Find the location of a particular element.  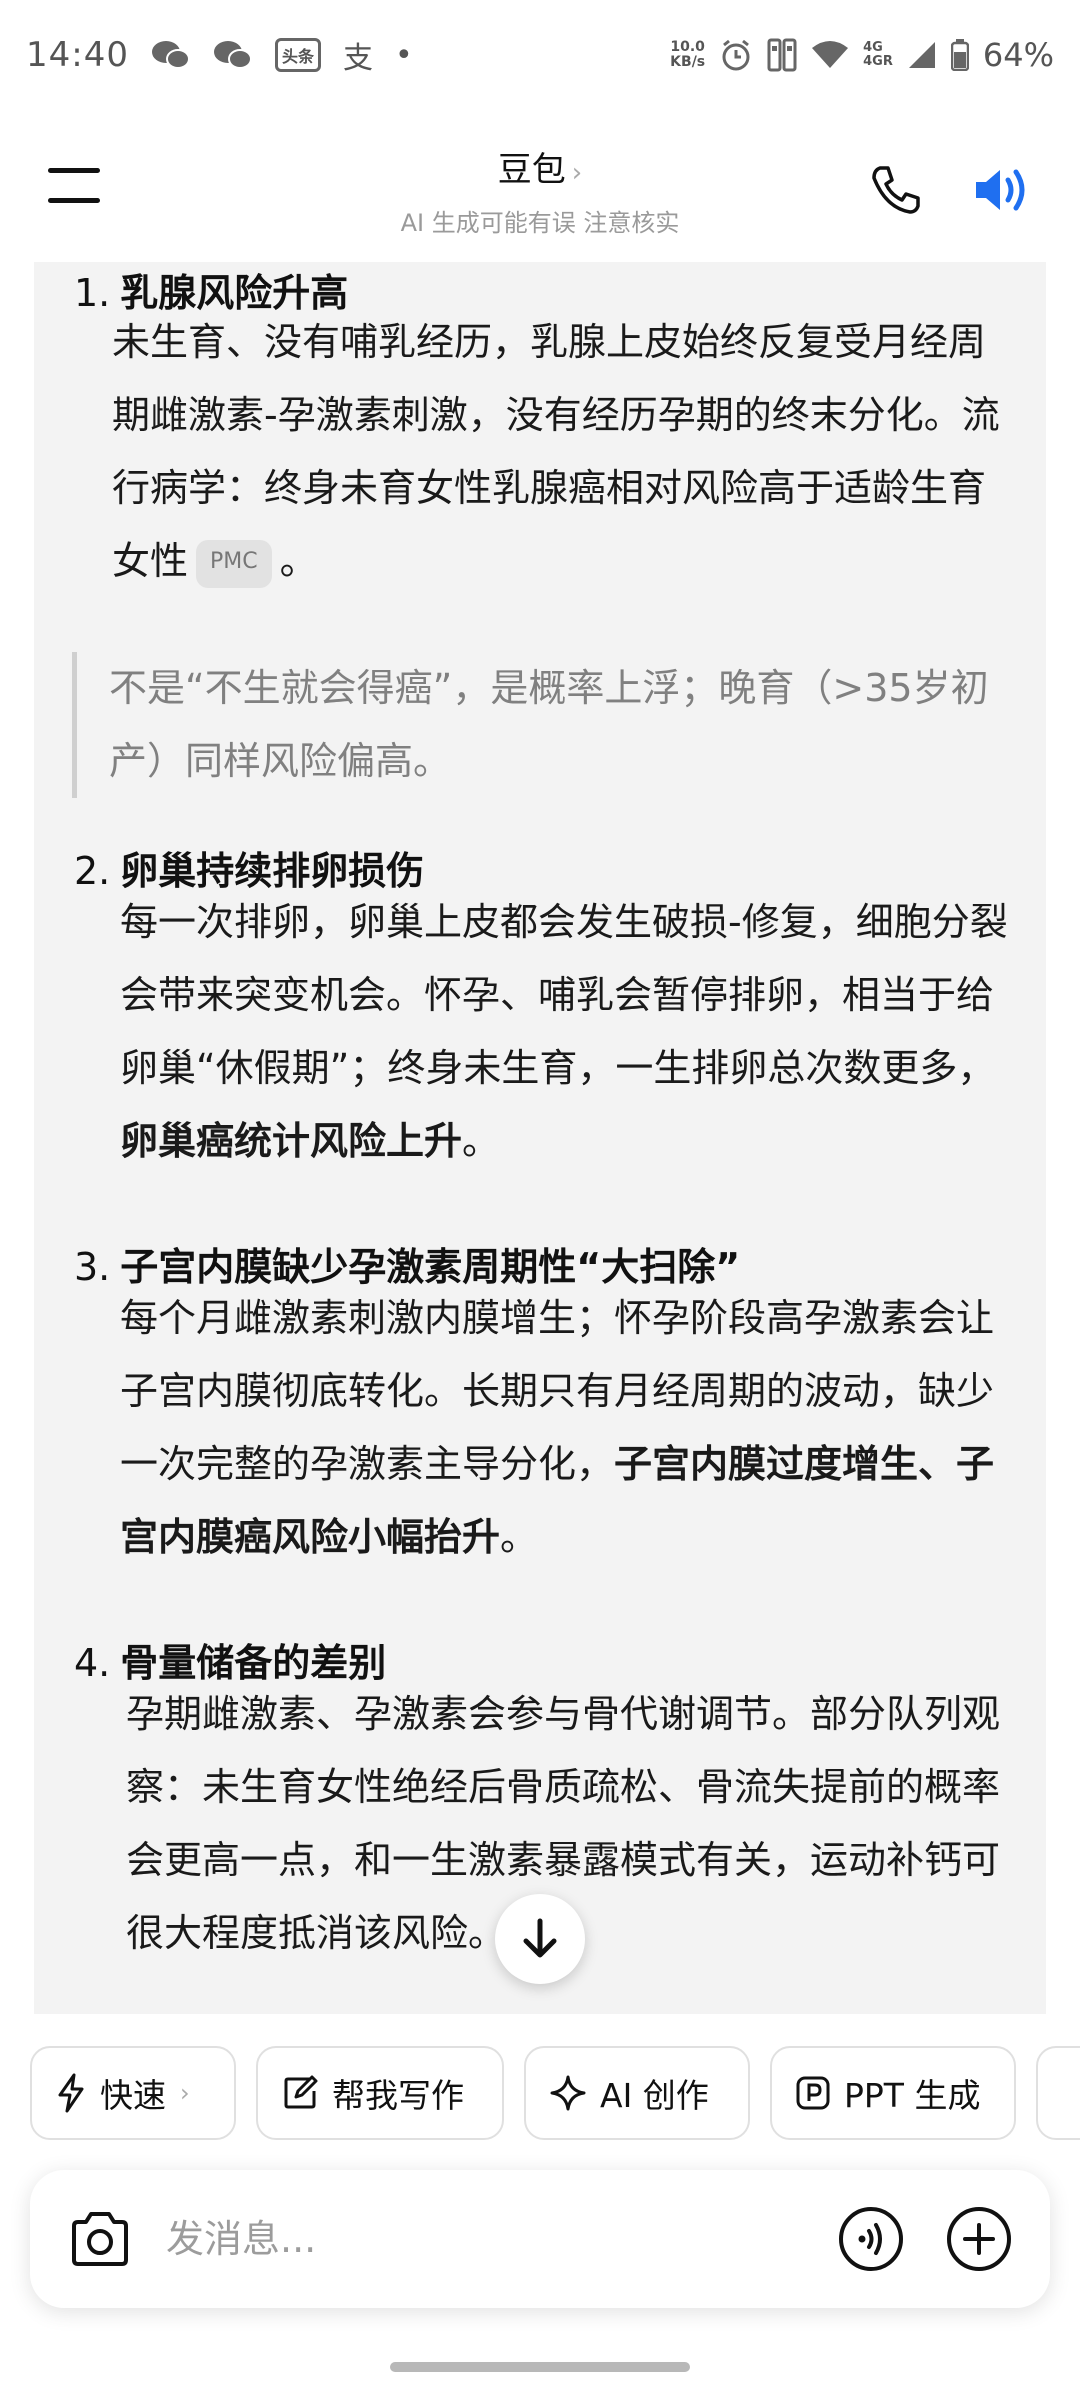

section-2-number: 2. is located at coordinates (92, 871).